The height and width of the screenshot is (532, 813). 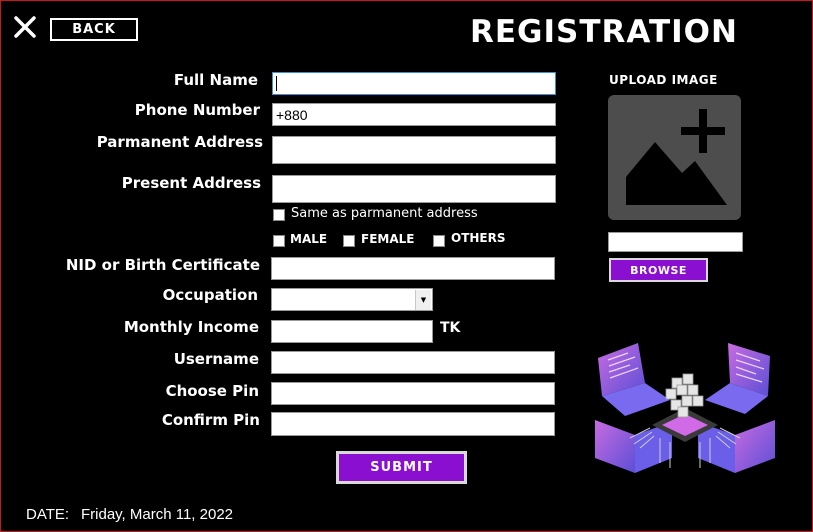 What do you see at coordinates (276, 83) in the screenshot?
I see `text-caret` at bounding box center [276, 83].